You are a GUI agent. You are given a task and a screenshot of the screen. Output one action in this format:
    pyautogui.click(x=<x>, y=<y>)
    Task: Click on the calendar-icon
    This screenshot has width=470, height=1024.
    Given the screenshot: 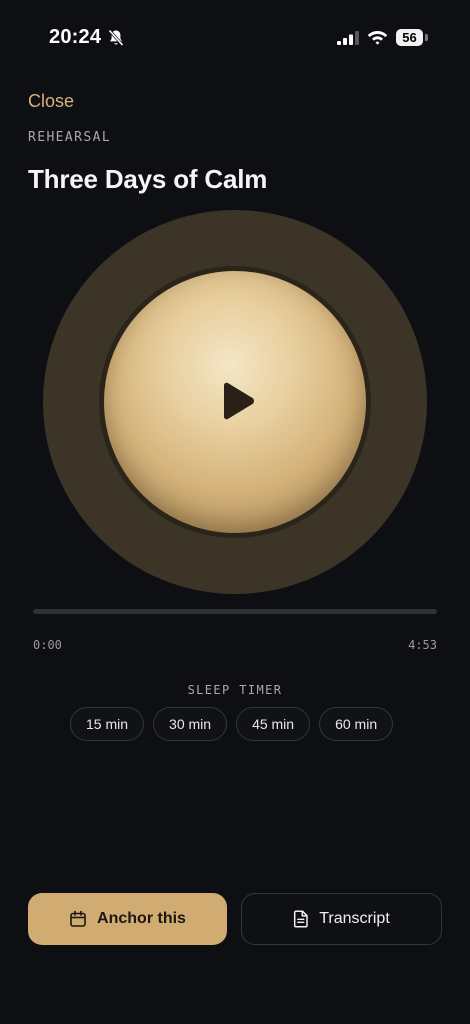 What is the action you would take?
    pyautogui.click(x=78, y=918)
    